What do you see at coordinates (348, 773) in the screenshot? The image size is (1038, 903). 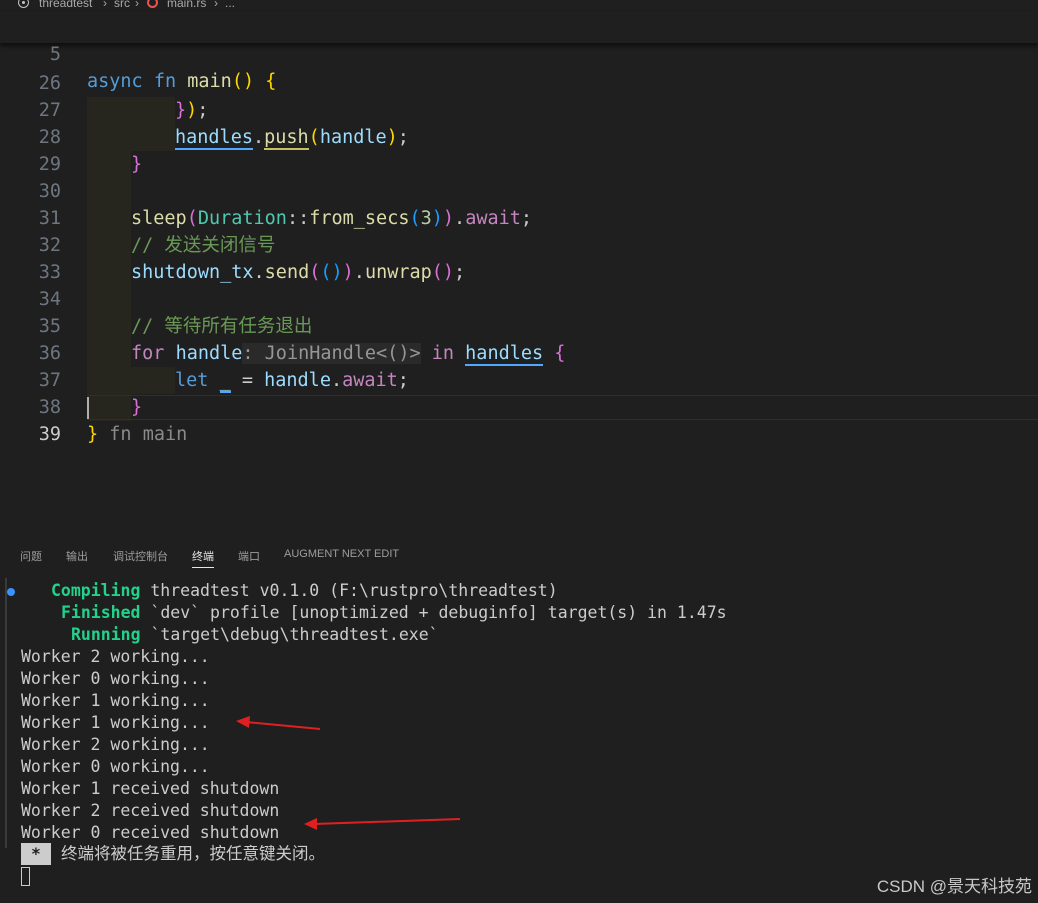 I see `annotation-layer` at bounding box center [348, 773].